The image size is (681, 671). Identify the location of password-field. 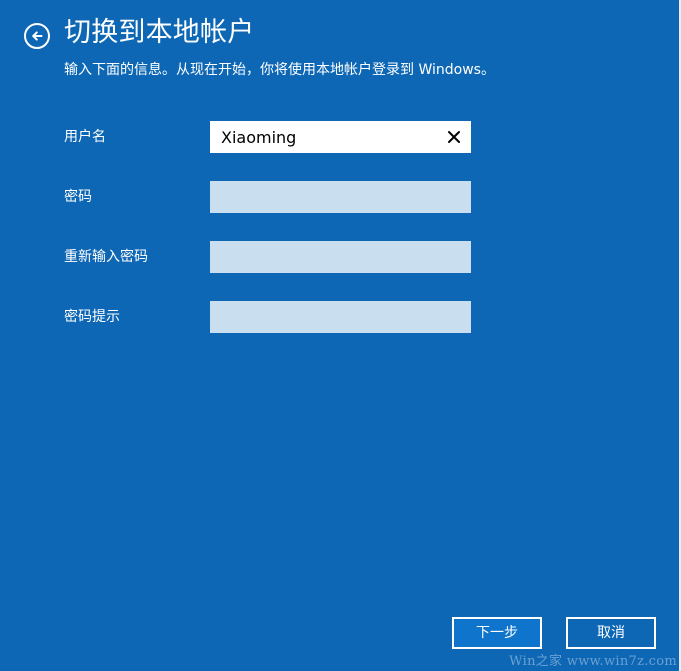
(340, 197).